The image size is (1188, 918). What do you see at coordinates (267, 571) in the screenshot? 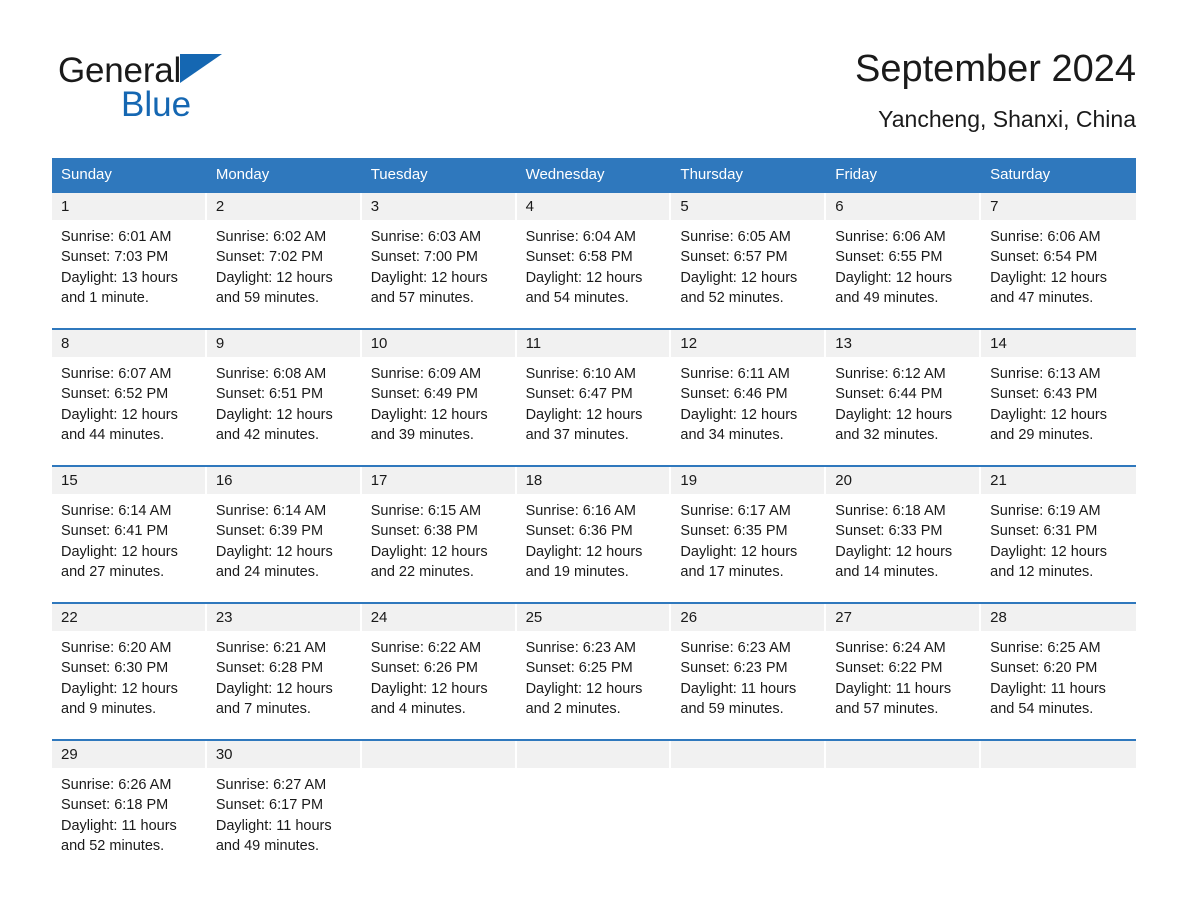
I see `daylight-text-line2: and 24 minutes.` at bounding box center [267, 571].